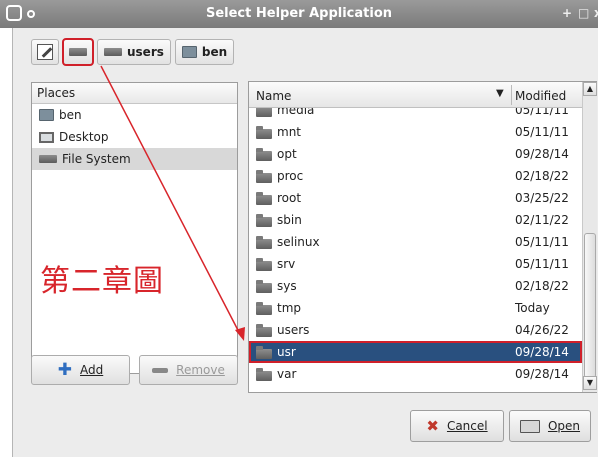 This screenshot has height=457, width=598. I want to click on places-item-ben: ben, so click(134, 115).